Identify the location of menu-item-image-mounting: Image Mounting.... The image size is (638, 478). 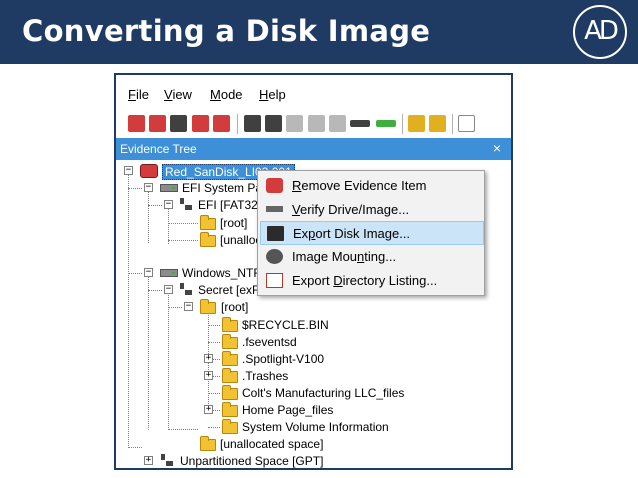
(372, 257).